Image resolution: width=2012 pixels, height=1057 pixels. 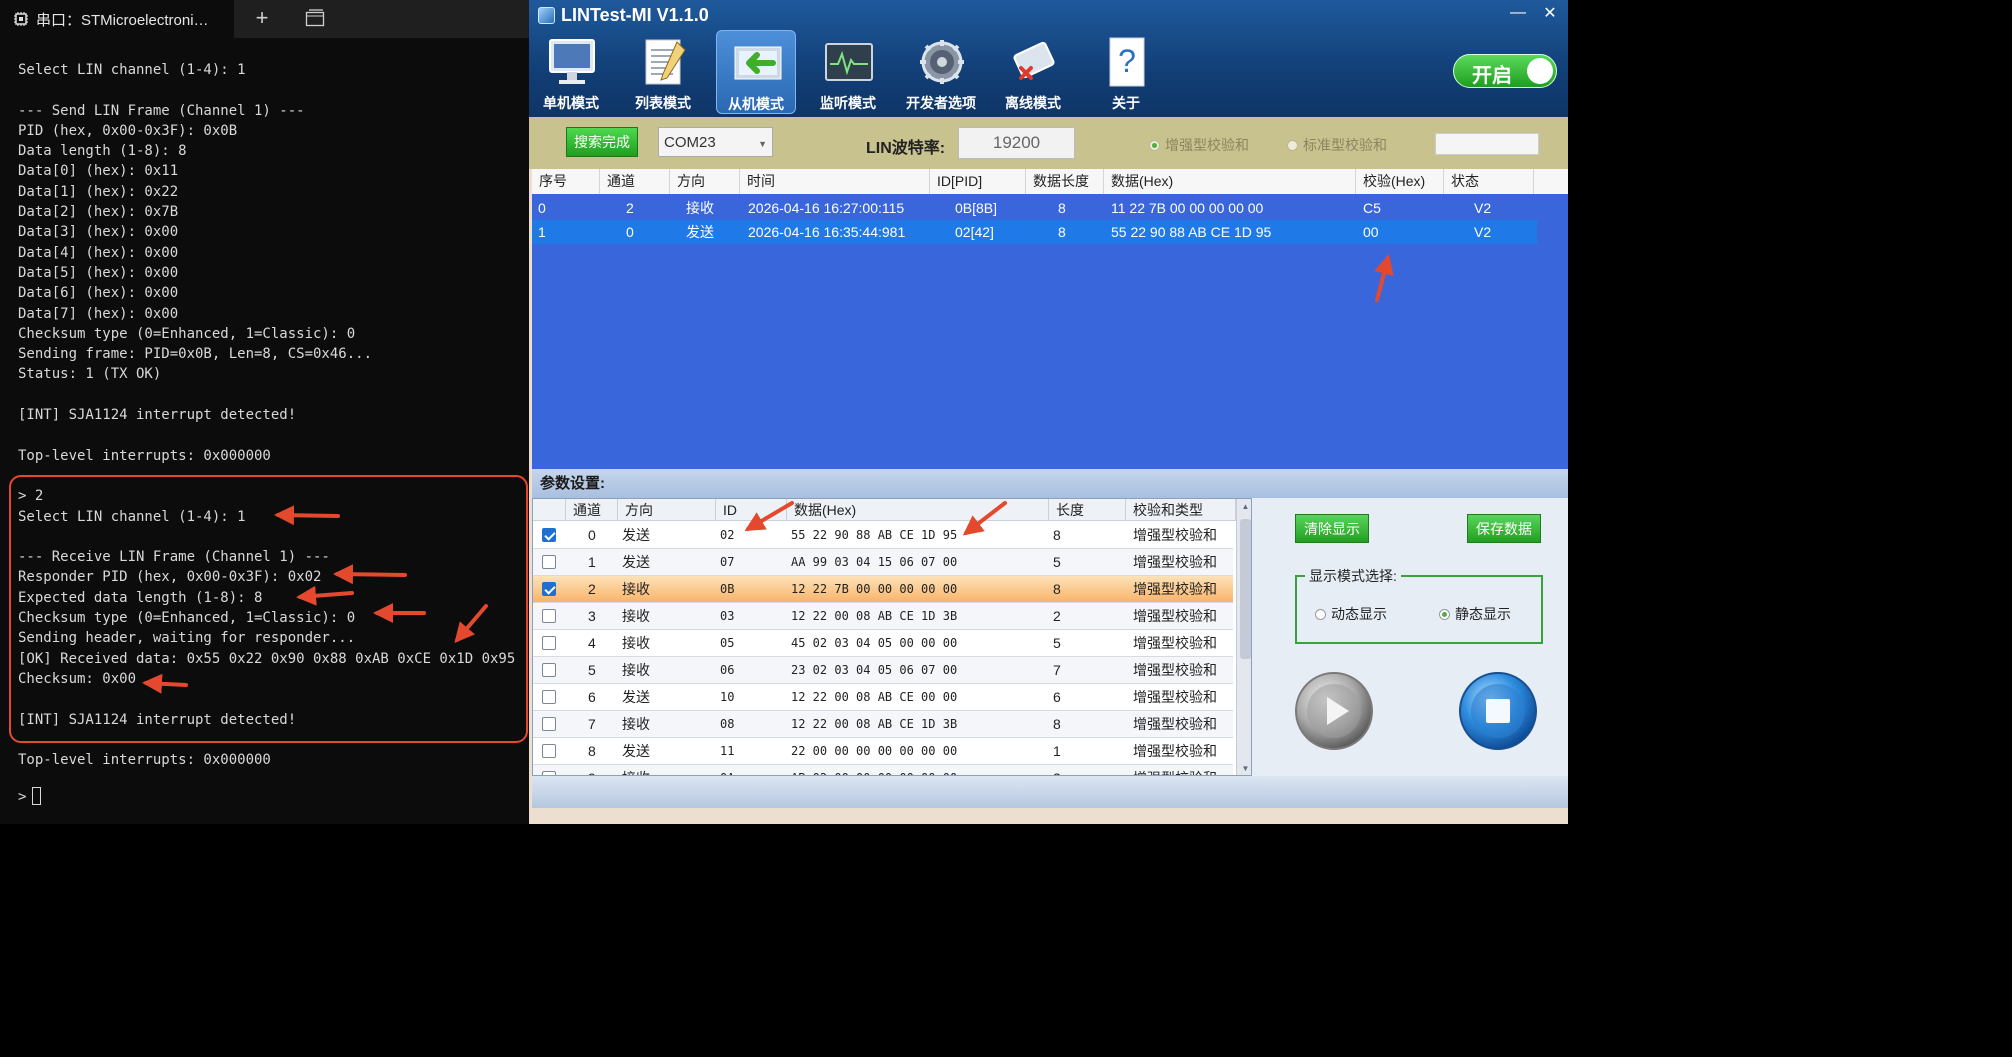 What do you see at coordinates (1489, 181) in the screenshot?
I see `frames-column-header: 状态` at bounding box center [1489, 181].